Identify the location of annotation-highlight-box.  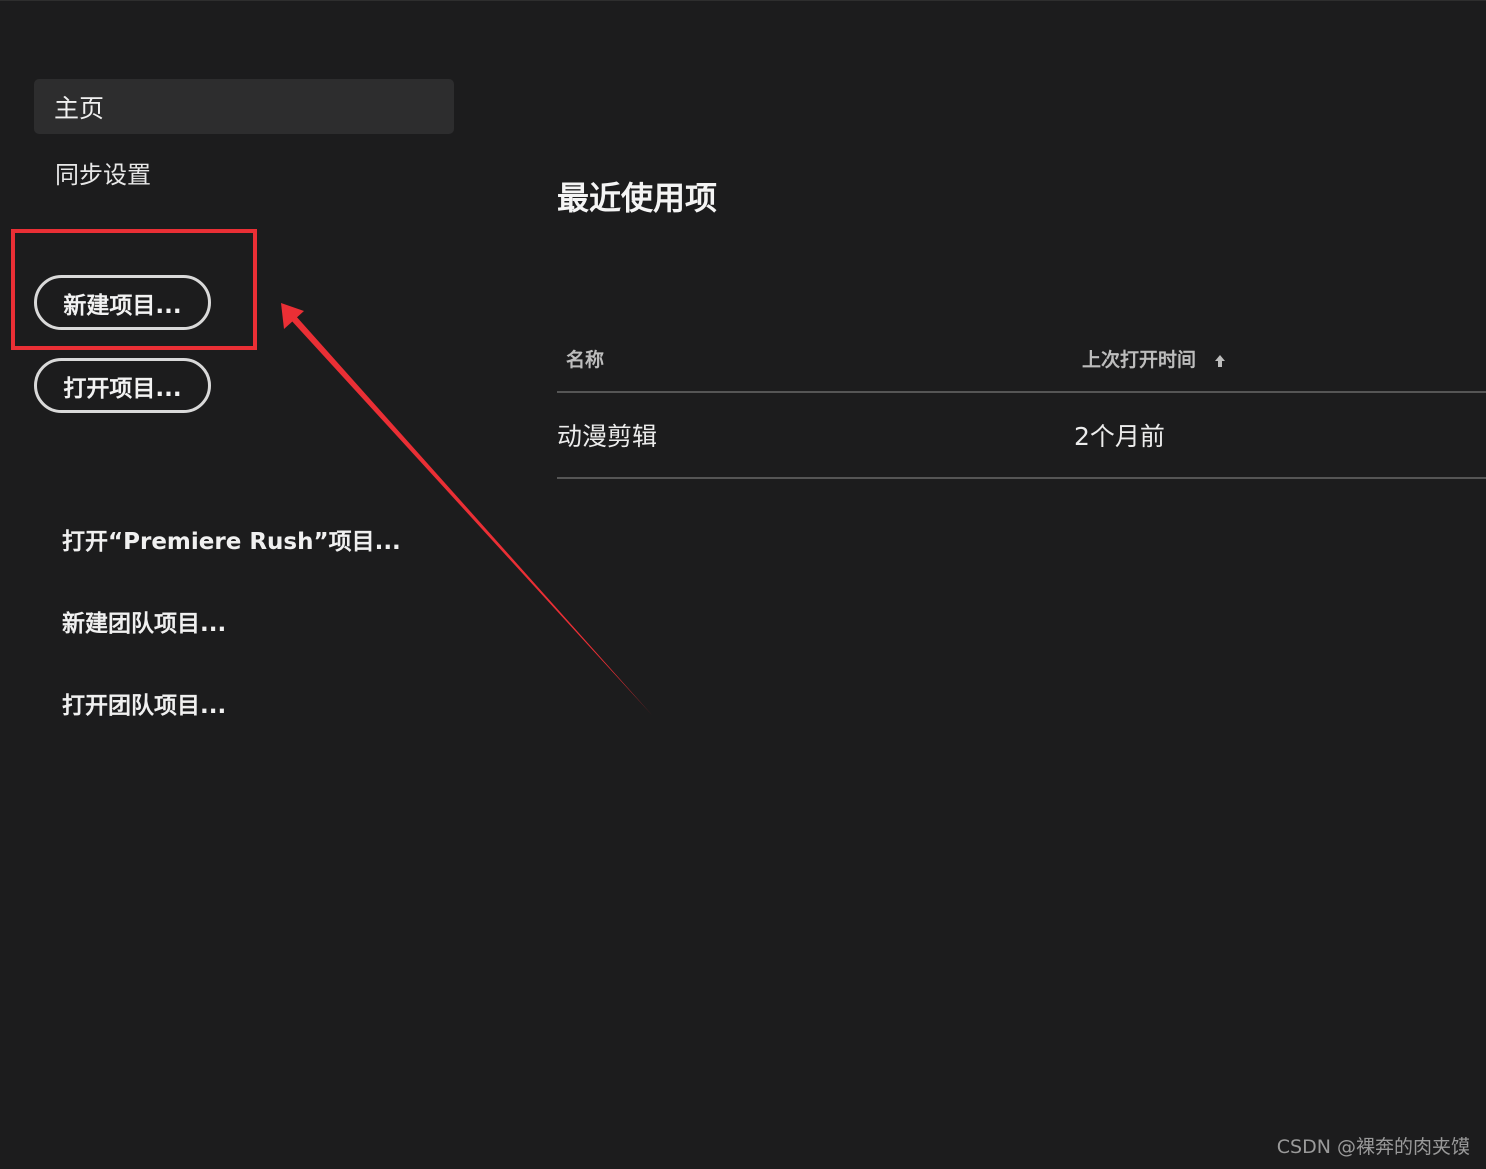
(134, 289).